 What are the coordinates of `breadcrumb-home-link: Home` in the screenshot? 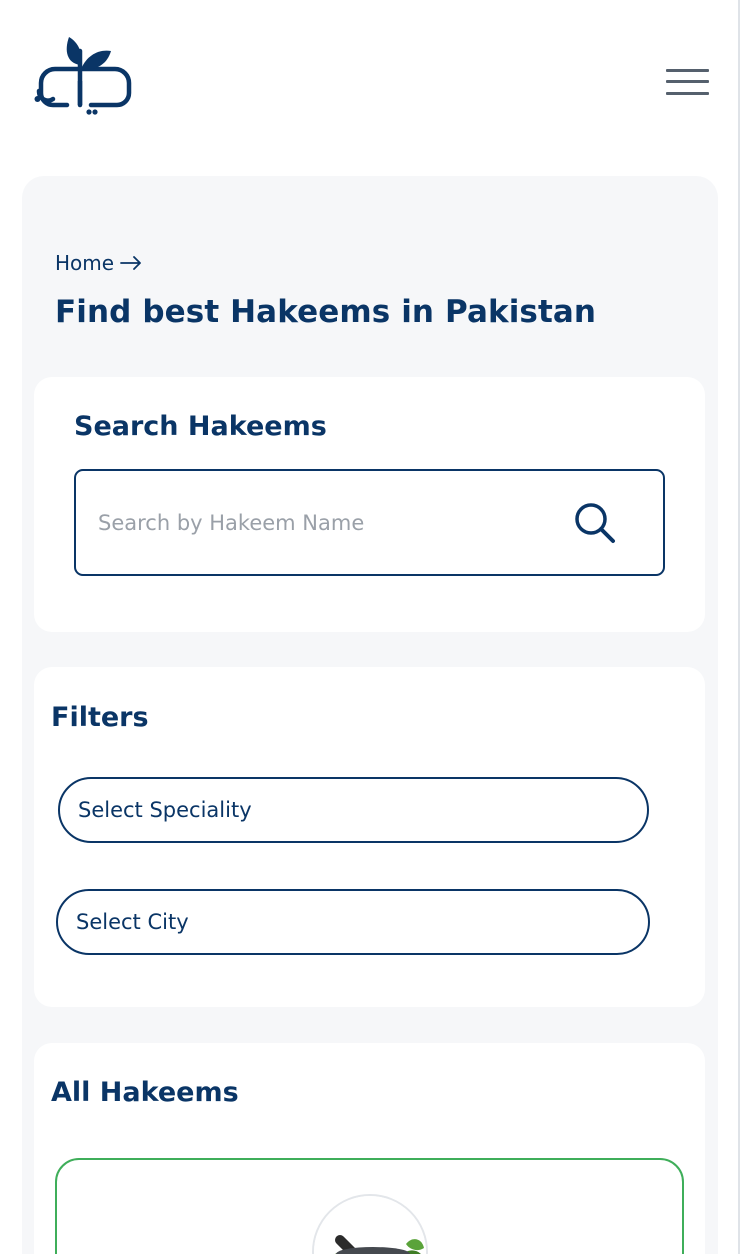 It's located at (84, 263).